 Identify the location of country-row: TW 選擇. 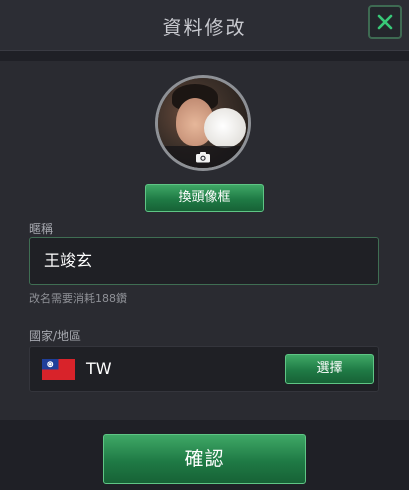
(204, 369).